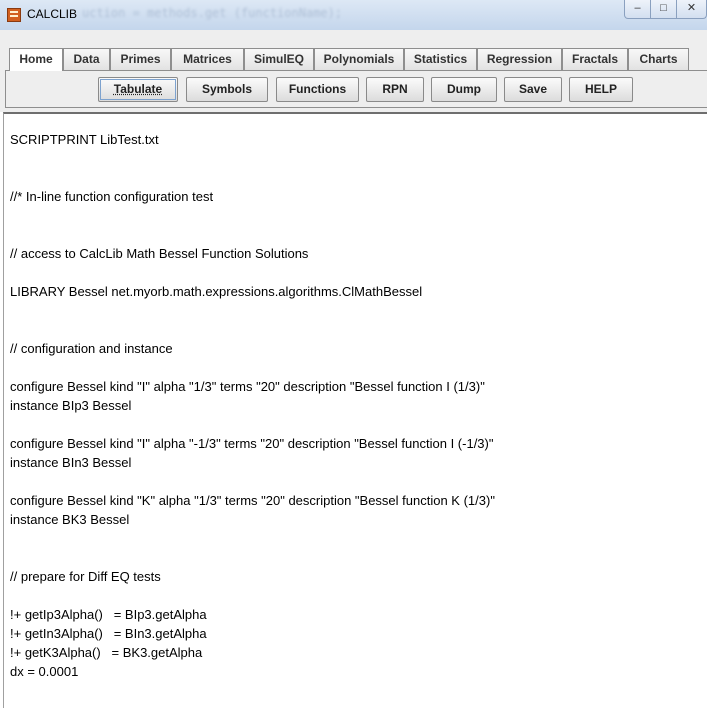  Describe the element at coordinates (663, 9) in the screenshot. I see `maximize-button: □` at that location.